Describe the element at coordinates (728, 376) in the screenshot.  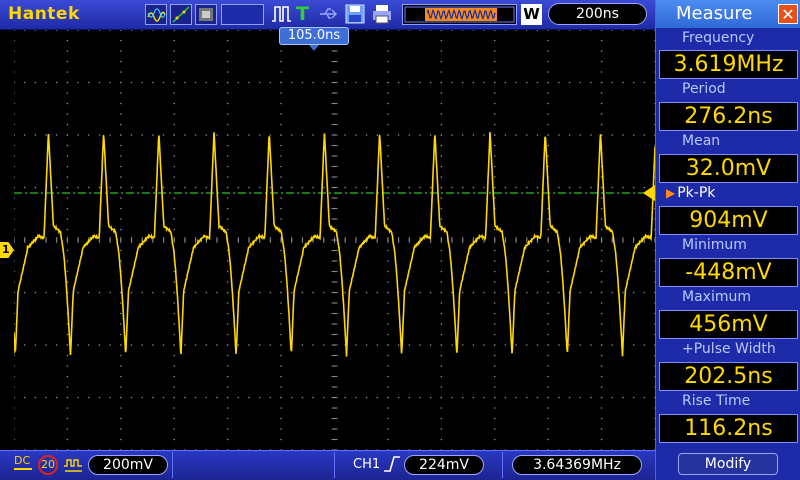
I see `measure-value-pulse-width: 202.5ns` at that location.